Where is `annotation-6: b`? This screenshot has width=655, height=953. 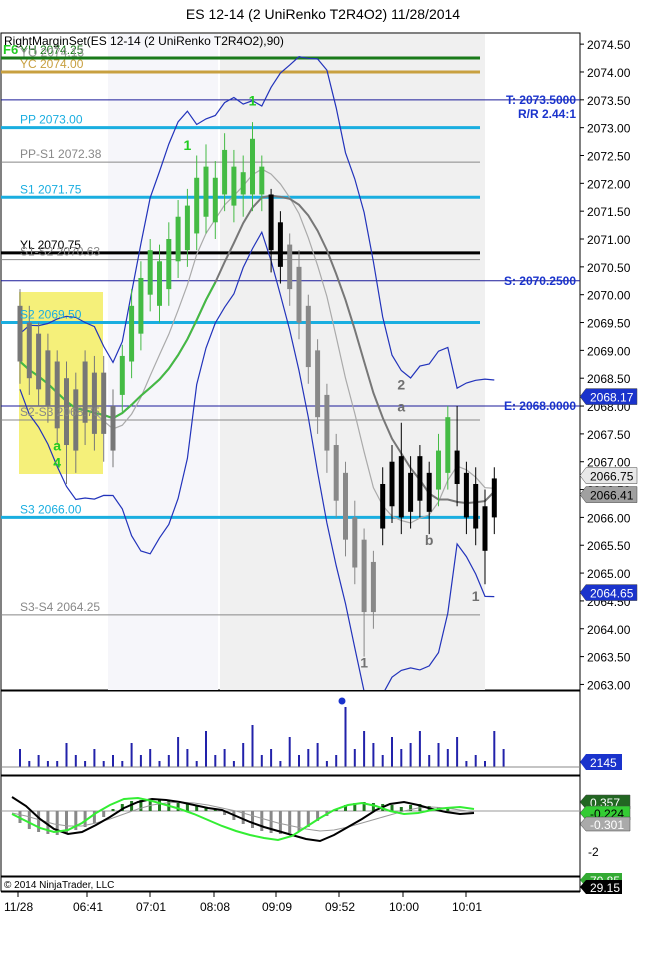
annotation-6: b is located at coordinates (429, 540).